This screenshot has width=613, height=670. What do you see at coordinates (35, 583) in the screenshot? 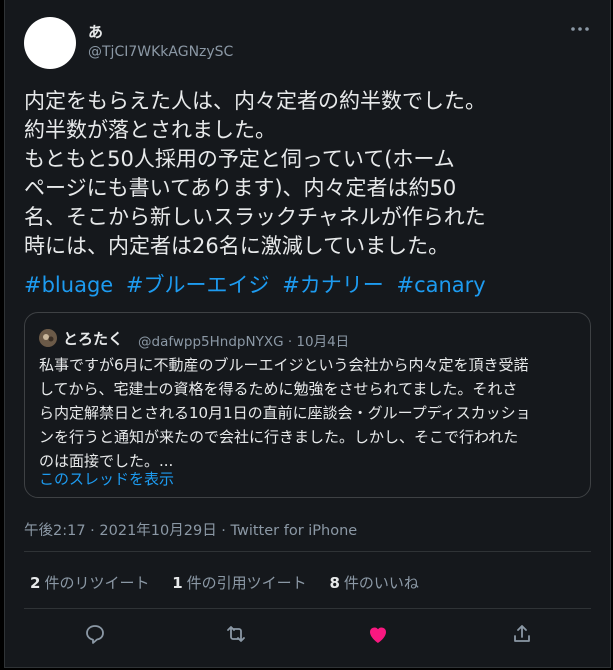
I see `retweet-count-number: 2` at bounding box center [35, 583].